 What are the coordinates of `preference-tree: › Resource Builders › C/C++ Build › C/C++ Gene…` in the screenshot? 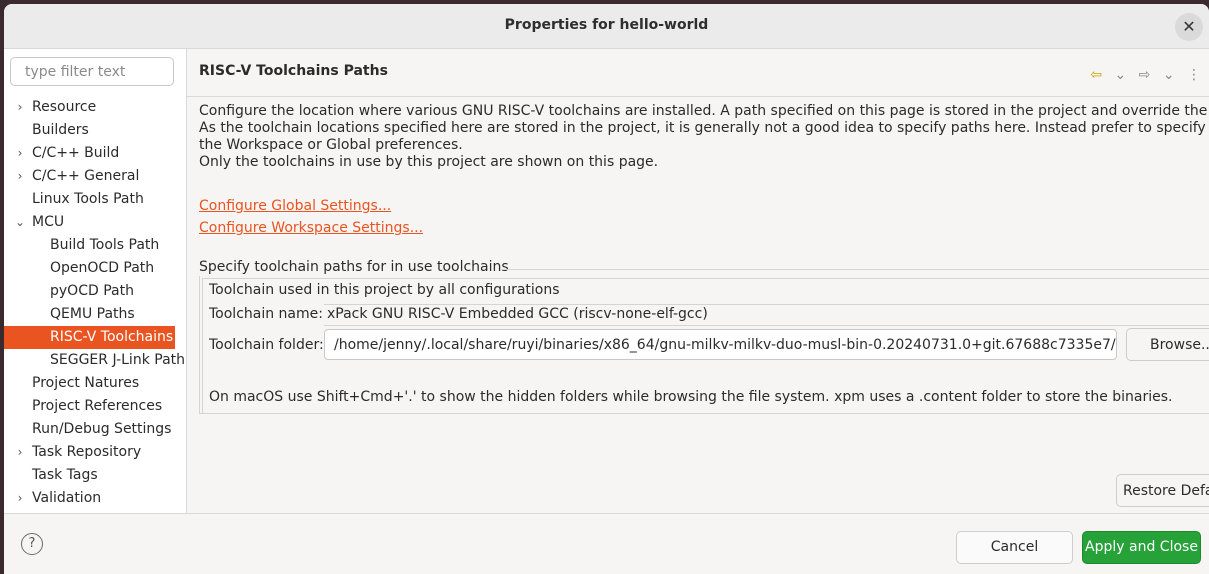 It's located at (95, 303).